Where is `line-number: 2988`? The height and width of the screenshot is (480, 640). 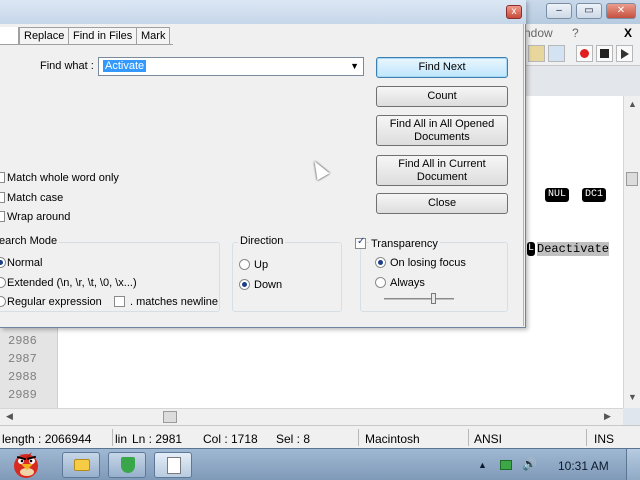
line-number: 2988 is located at coordinates (22, 377).